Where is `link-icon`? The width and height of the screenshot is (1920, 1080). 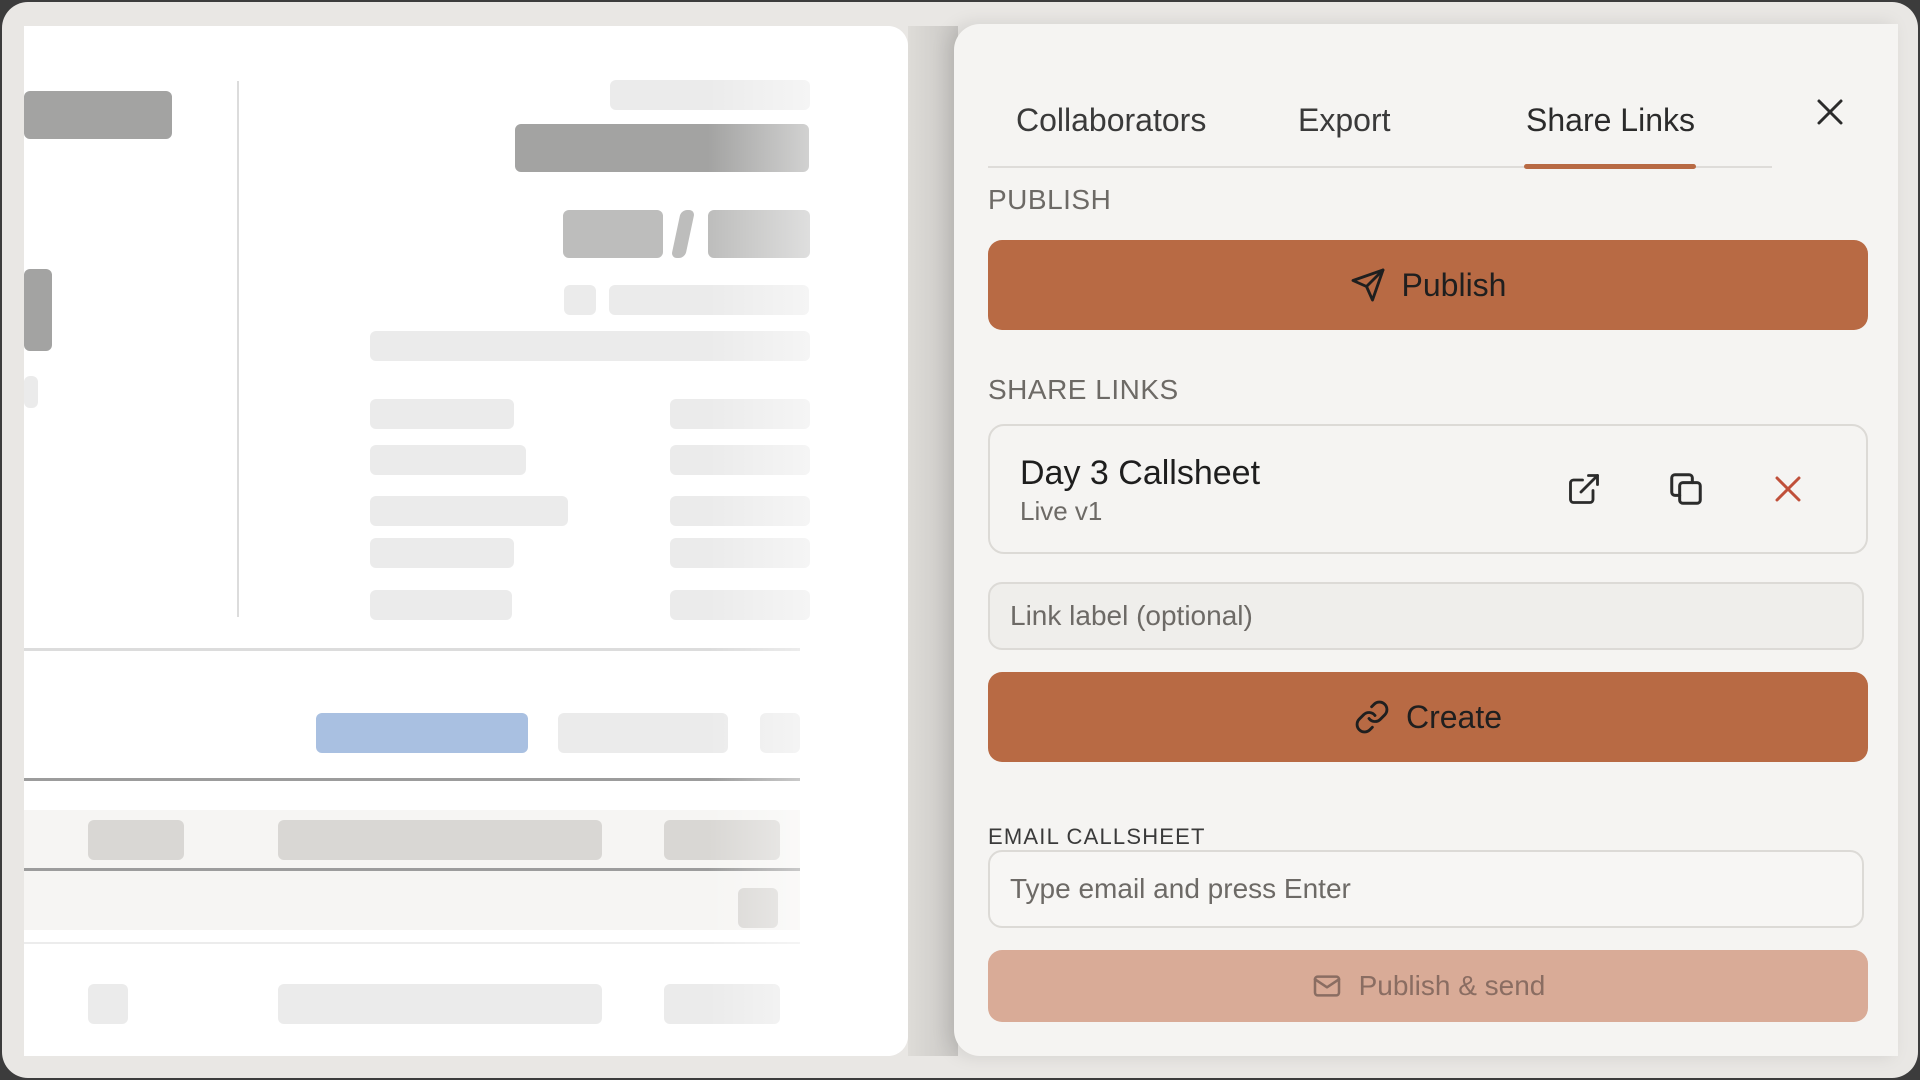 link-icon is located at coordinates (1372, 717).